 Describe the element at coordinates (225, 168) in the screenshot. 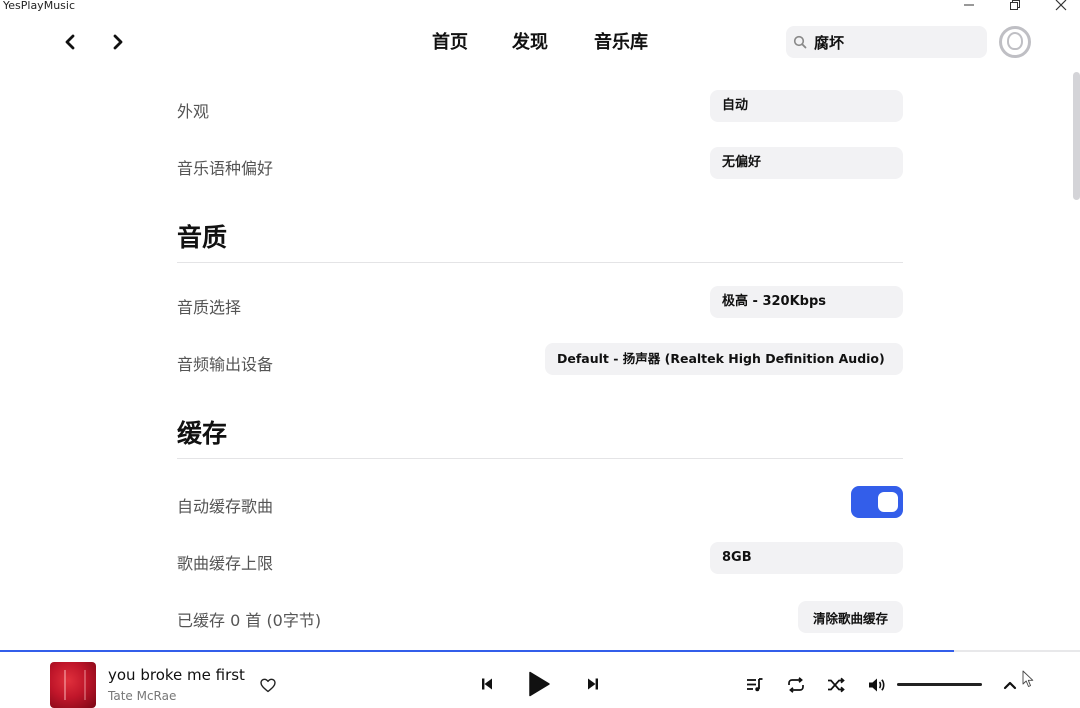

I see `language-pref-label: 音乐语种偏好` at that location.